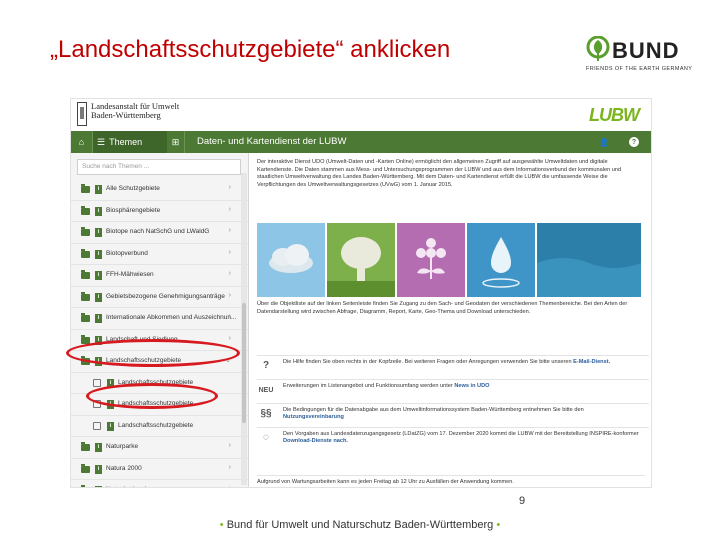  Describe the element at coordinates (122, 446) in the screenshot. I see `theme-tree-label: Naturparke` at that location.